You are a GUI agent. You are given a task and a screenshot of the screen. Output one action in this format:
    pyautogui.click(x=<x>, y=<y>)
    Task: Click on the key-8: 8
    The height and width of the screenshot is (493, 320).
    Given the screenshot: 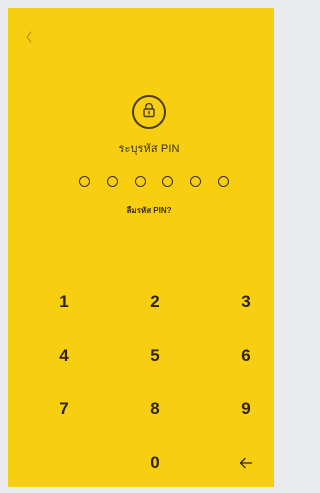 What is the action you would take?
    pyautogui.click(x=155, y=409)
    